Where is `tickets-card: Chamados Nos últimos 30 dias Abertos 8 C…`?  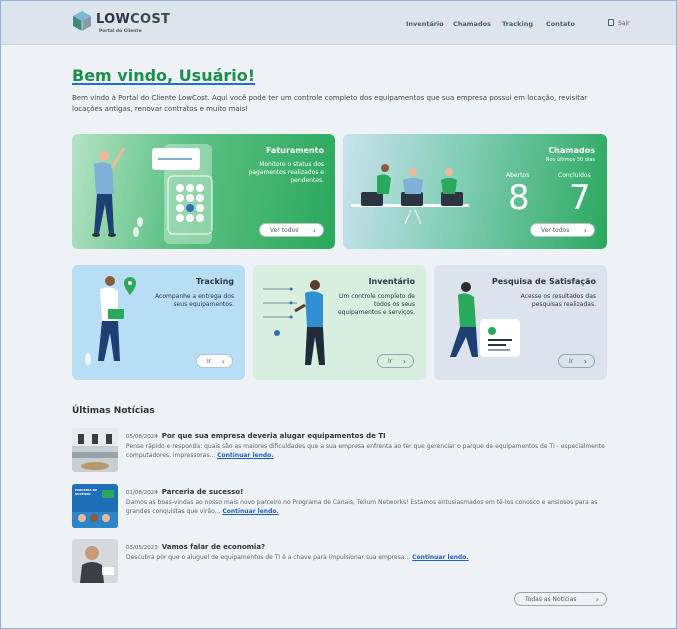 tickets-card: Chamados Nos últimos 30 dias Abertos 8 C… is located at coordinates (475, 191).